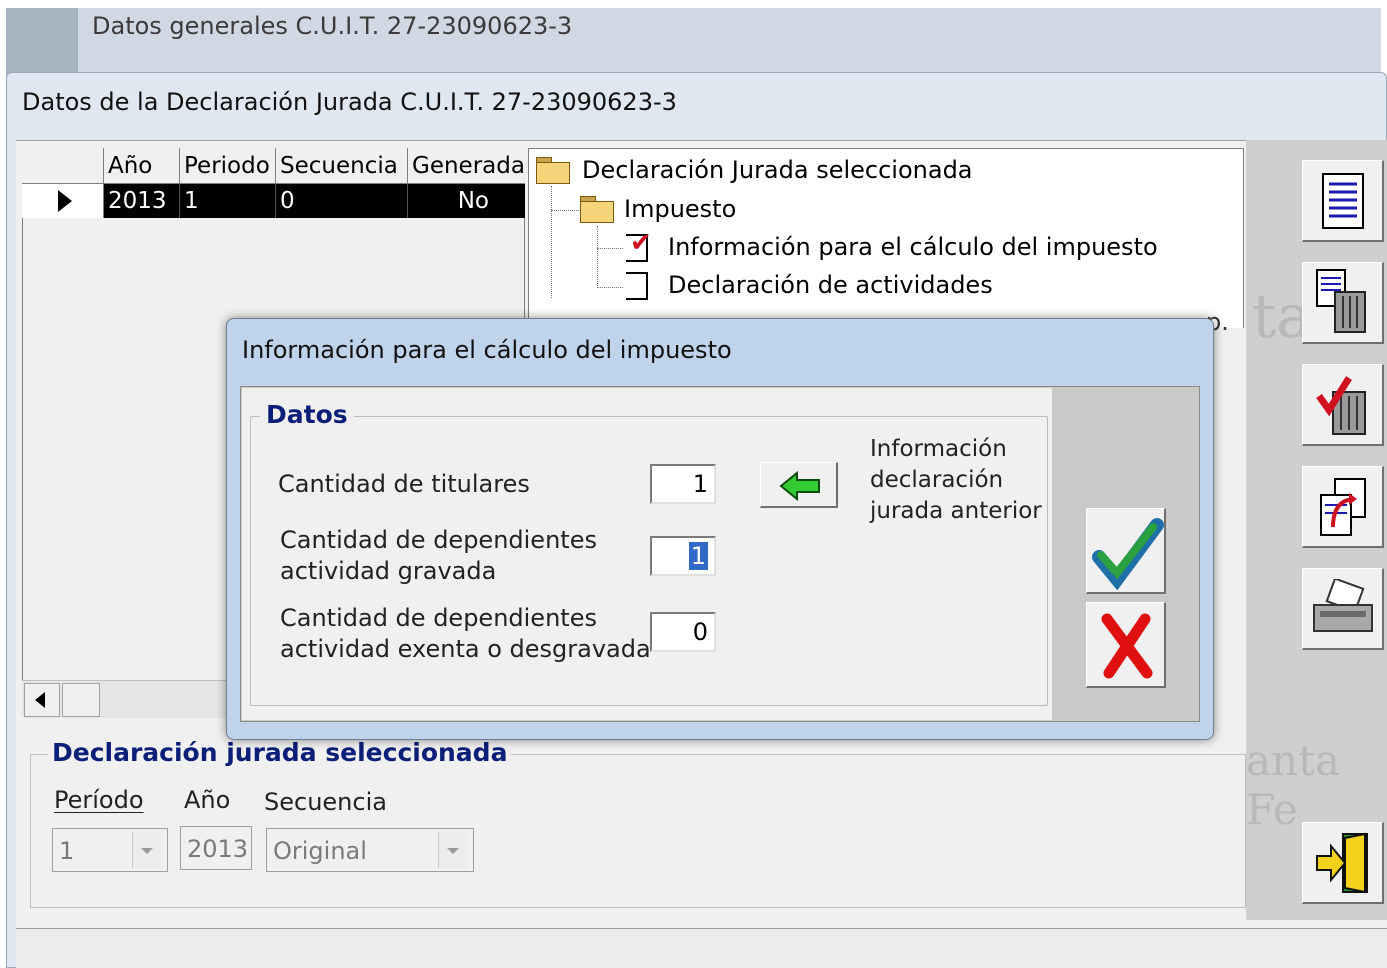 Image resolution: width=1387 pixels, height=968 pixels. I want to click on anio-value: 2013, so click(218, 849).